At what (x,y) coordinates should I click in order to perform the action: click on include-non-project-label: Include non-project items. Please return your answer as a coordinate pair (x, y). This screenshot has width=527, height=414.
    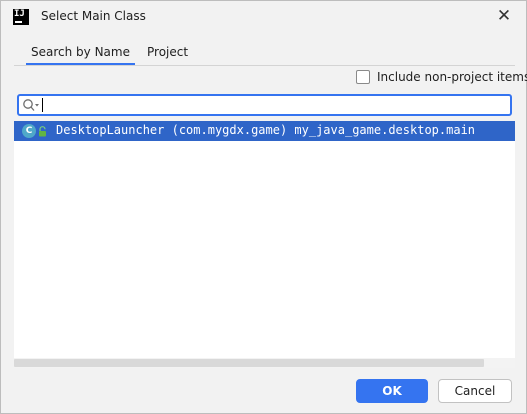
    Looking at the image, I should click on (452, 77).